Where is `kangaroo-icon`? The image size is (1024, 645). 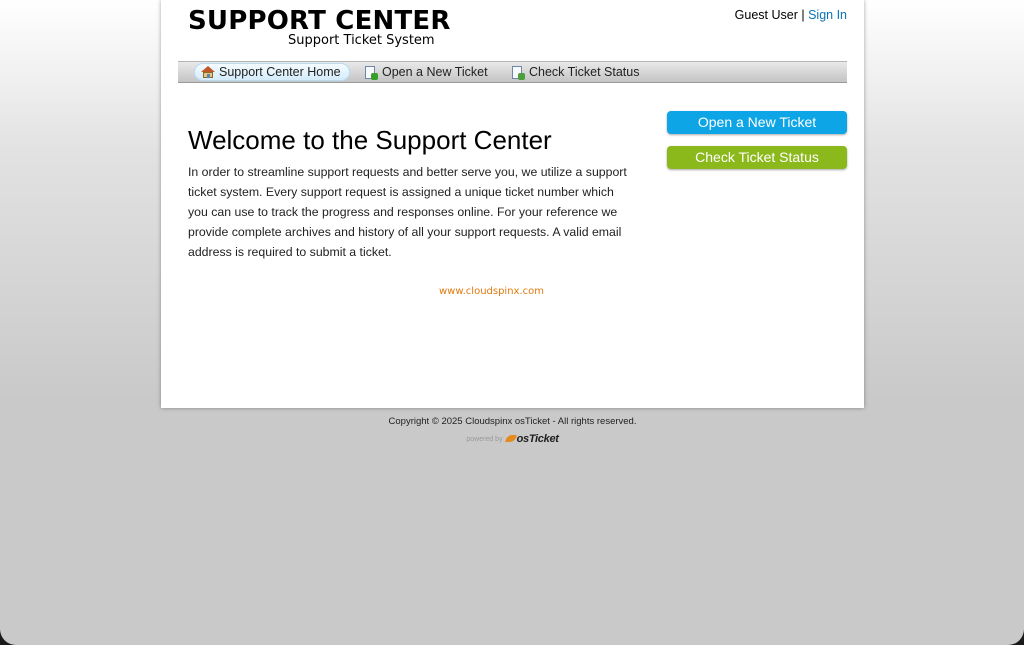
kangaroo-icon is located at coordinates (510, 439).